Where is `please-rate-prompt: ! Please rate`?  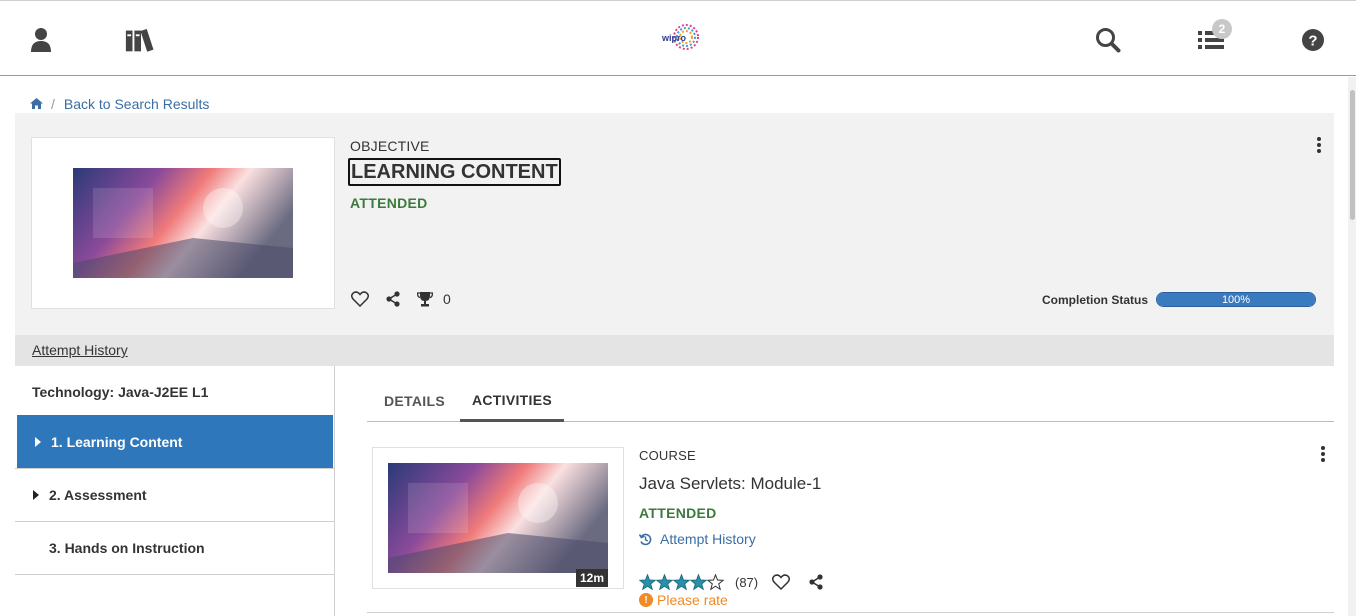 please-rate-prompt: ! Please rate is located at coordinates (683, 600).